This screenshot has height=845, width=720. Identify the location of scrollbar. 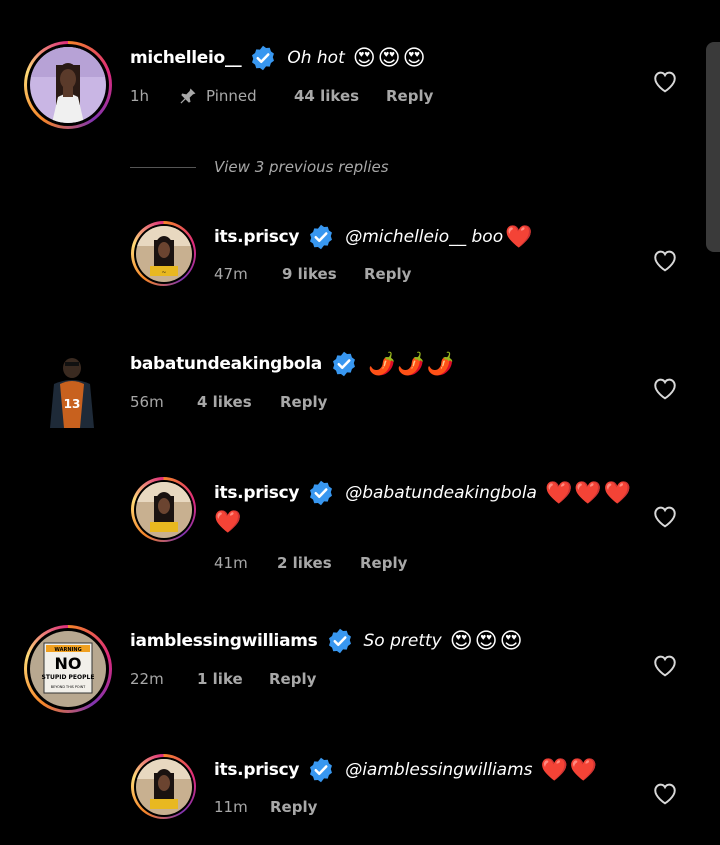
(713, 147).